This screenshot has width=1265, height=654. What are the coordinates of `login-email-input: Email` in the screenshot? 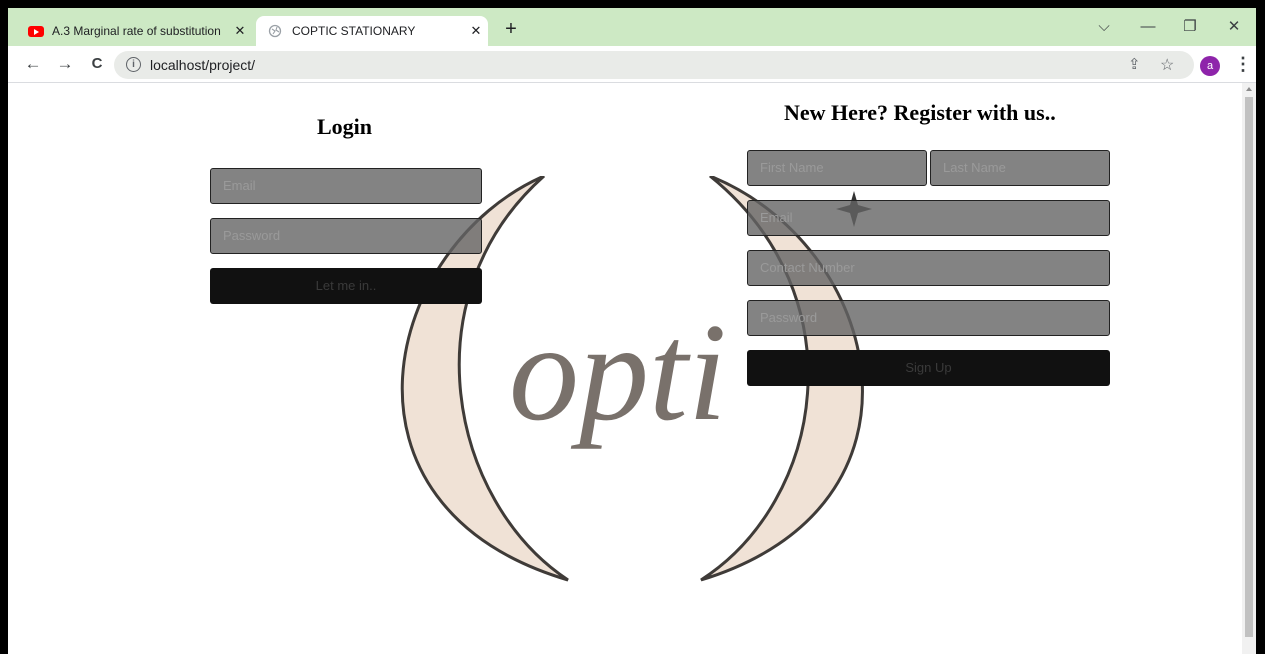 It's located at (346, 186).